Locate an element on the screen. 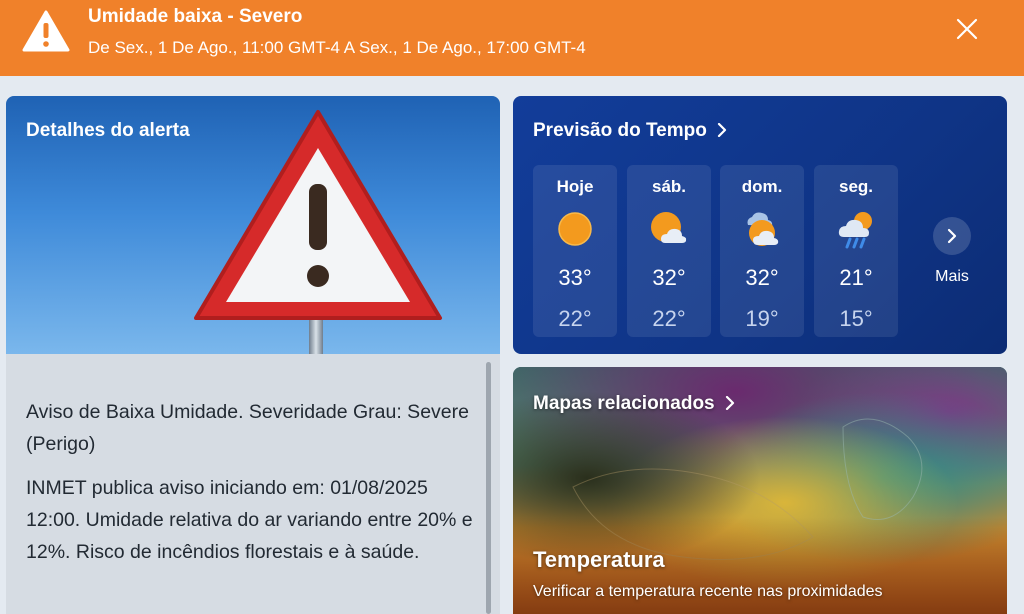 The image size is (1024, 614). mostly-cloudy-icon is located at coordinates (763, 229).